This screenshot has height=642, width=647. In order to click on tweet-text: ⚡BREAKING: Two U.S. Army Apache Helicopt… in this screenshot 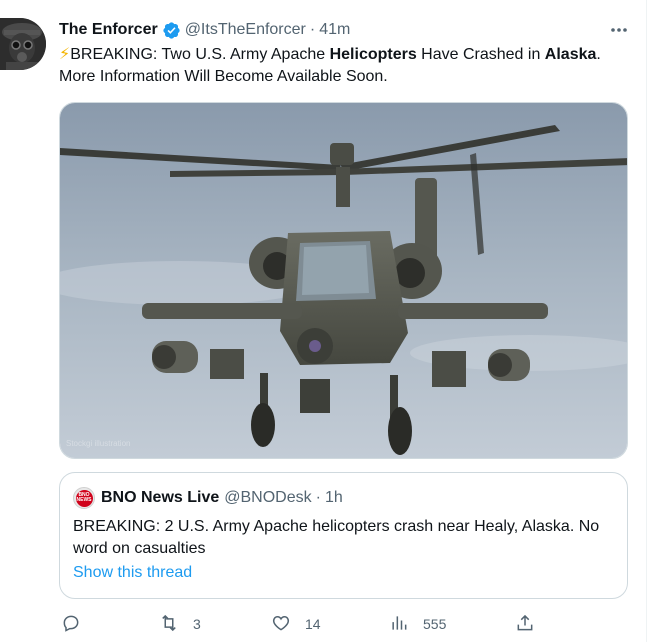, I will do `click(339, 66)`.